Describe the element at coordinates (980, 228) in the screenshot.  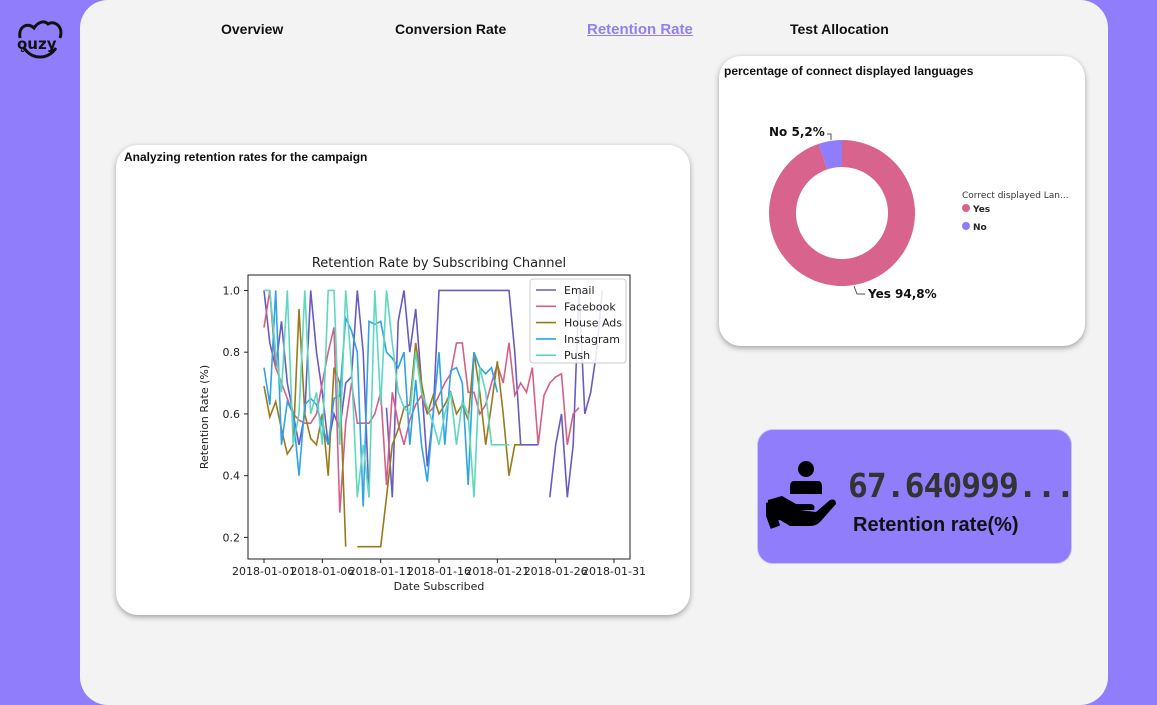
I see `legend-label-no: No` at that location.